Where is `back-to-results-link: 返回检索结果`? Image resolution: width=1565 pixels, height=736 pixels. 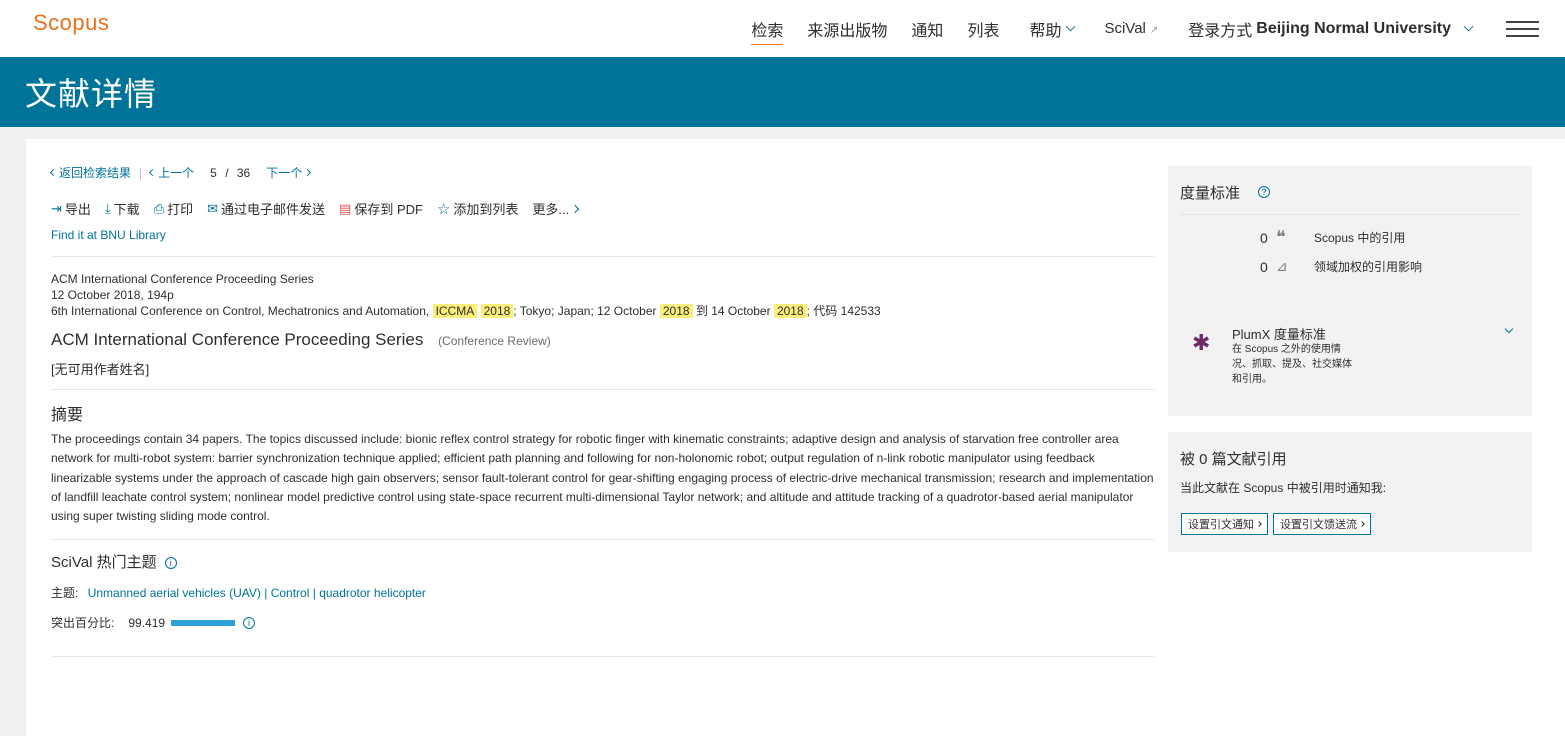 back-to-results-link: 返回检索结果 is located at coordinates (95, 172).